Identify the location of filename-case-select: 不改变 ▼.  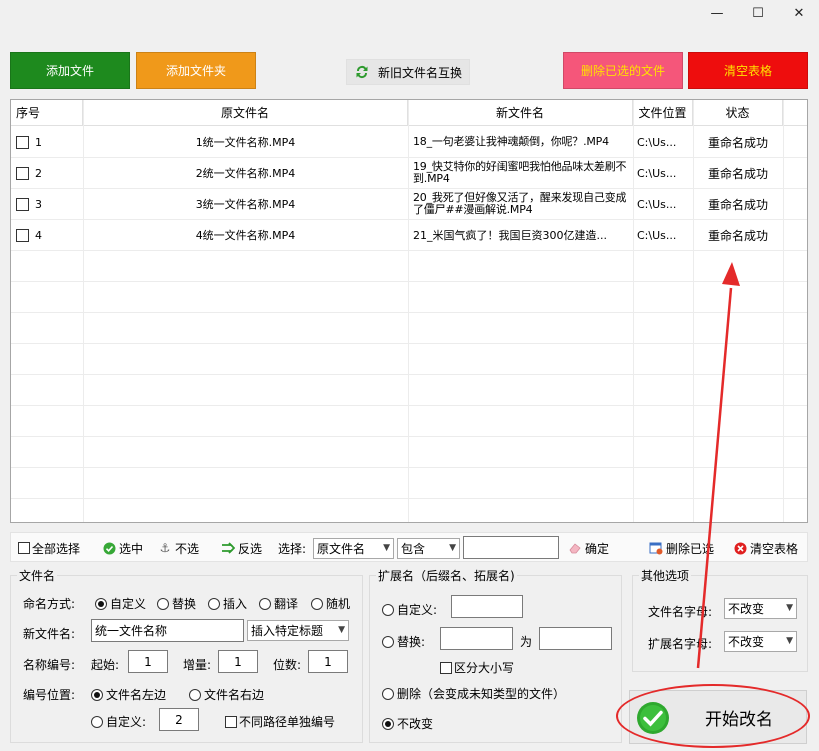
(760, 608).